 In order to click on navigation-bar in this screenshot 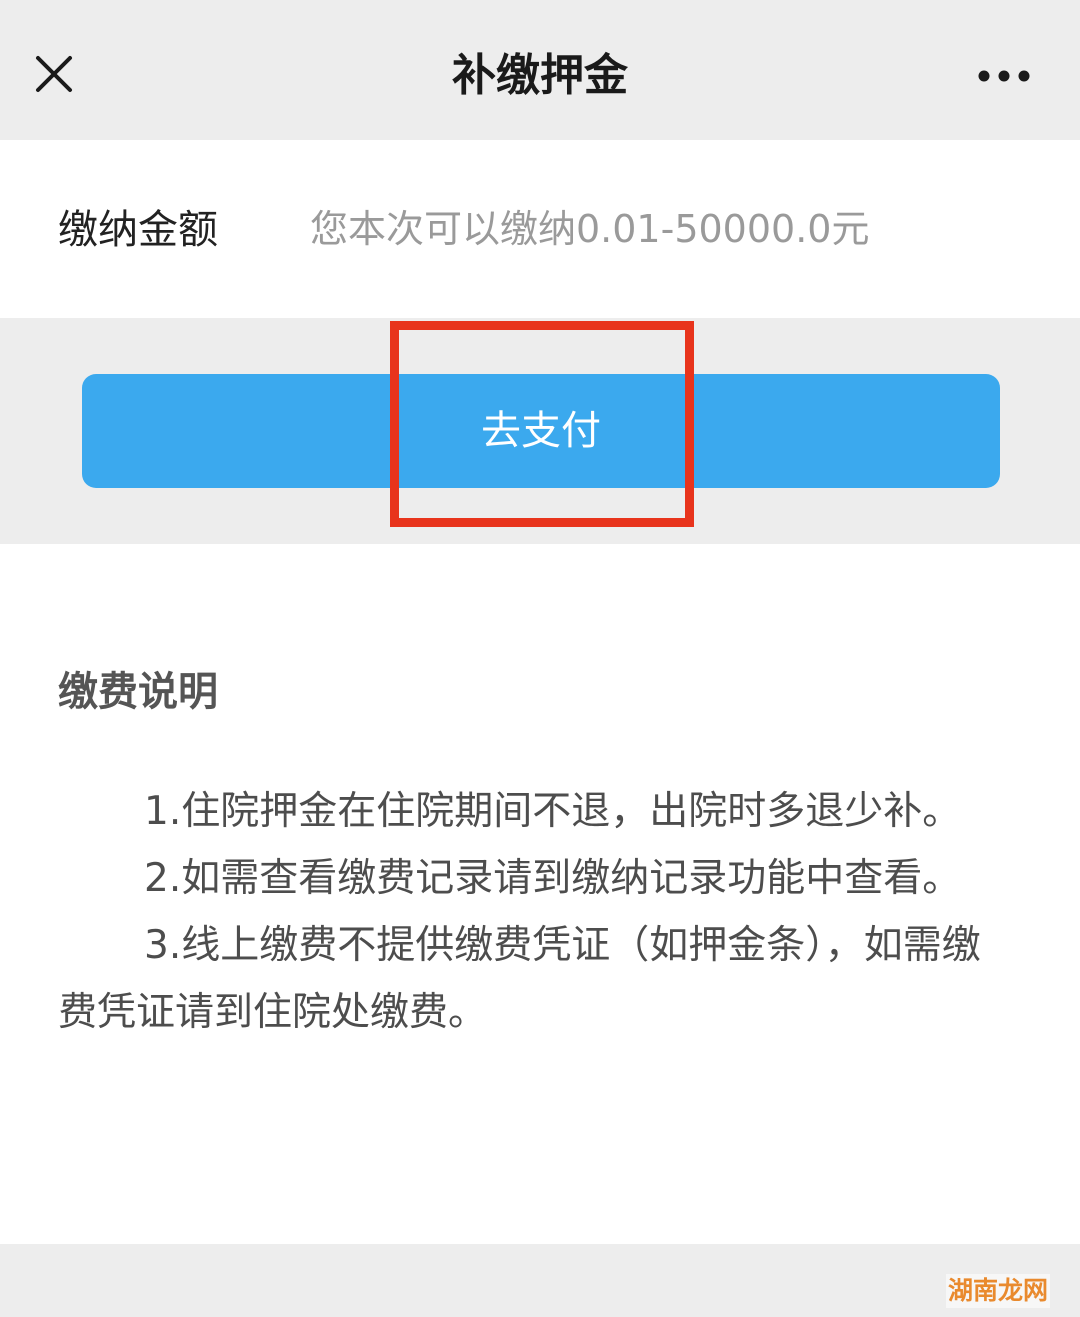, I will do `click(540, 70)`.